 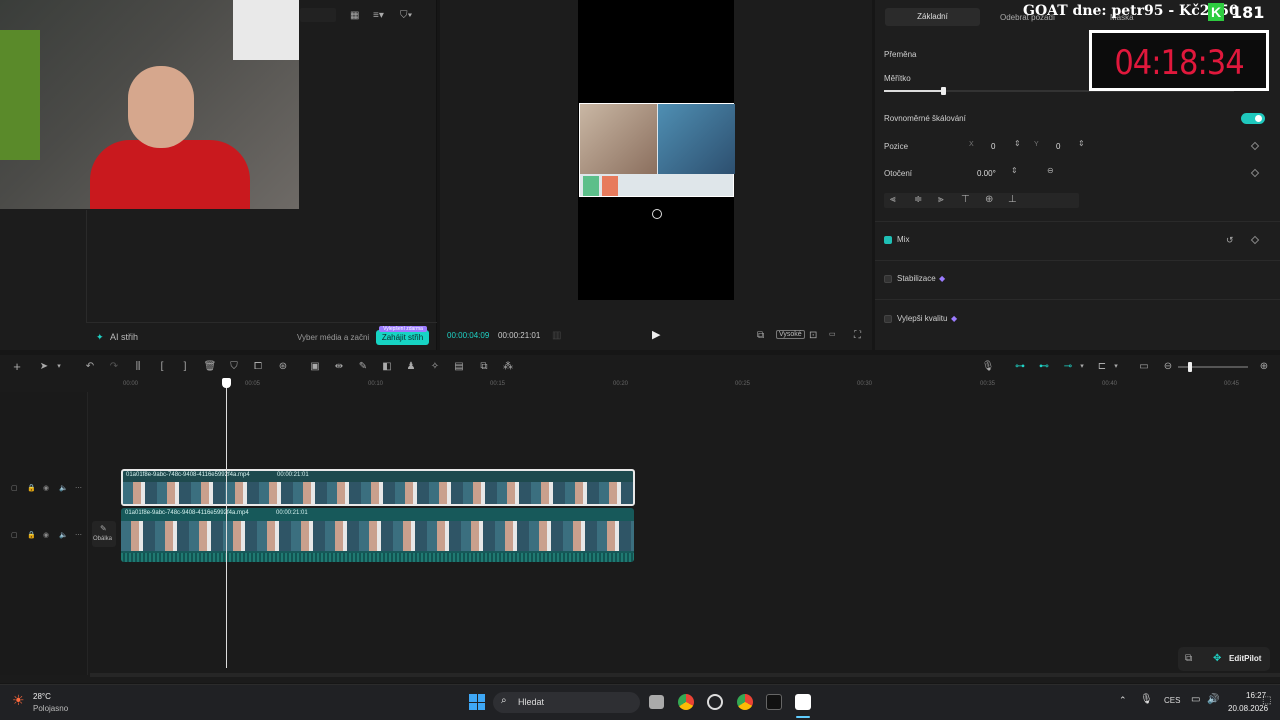 What do you see at coordinates (1082, 367) in the screenshot?
I see `snap-dropdown-icon: ▾` at bounding box center [1082, 367].